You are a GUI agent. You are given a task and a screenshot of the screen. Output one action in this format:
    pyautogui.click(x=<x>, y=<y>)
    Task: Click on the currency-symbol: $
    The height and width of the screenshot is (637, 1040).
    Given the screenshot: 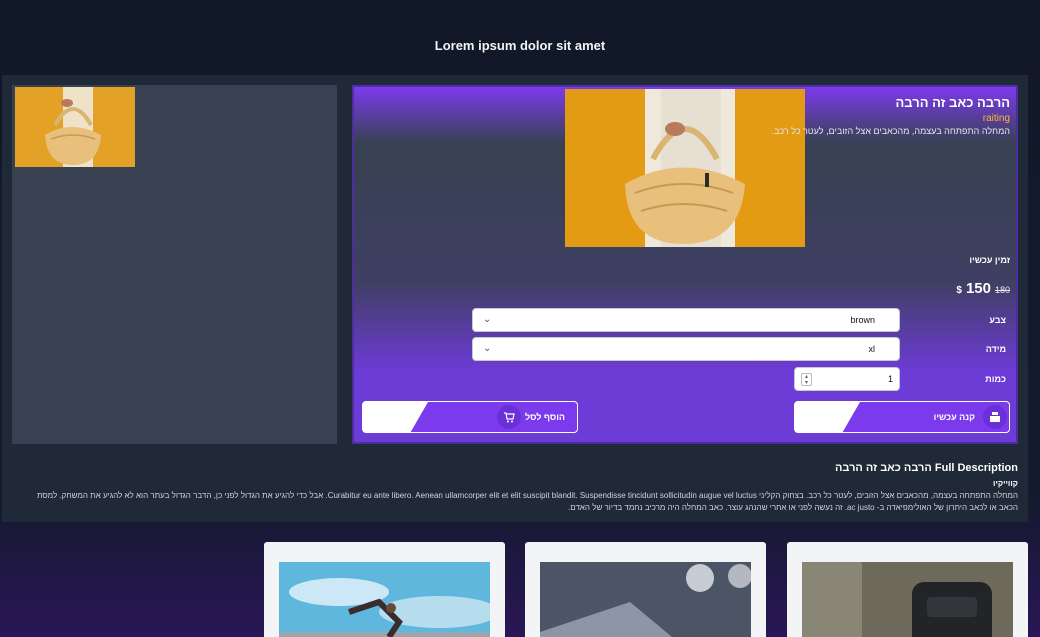 What is the action you would take?
    pyautogui.click(x=959, y=290)
    